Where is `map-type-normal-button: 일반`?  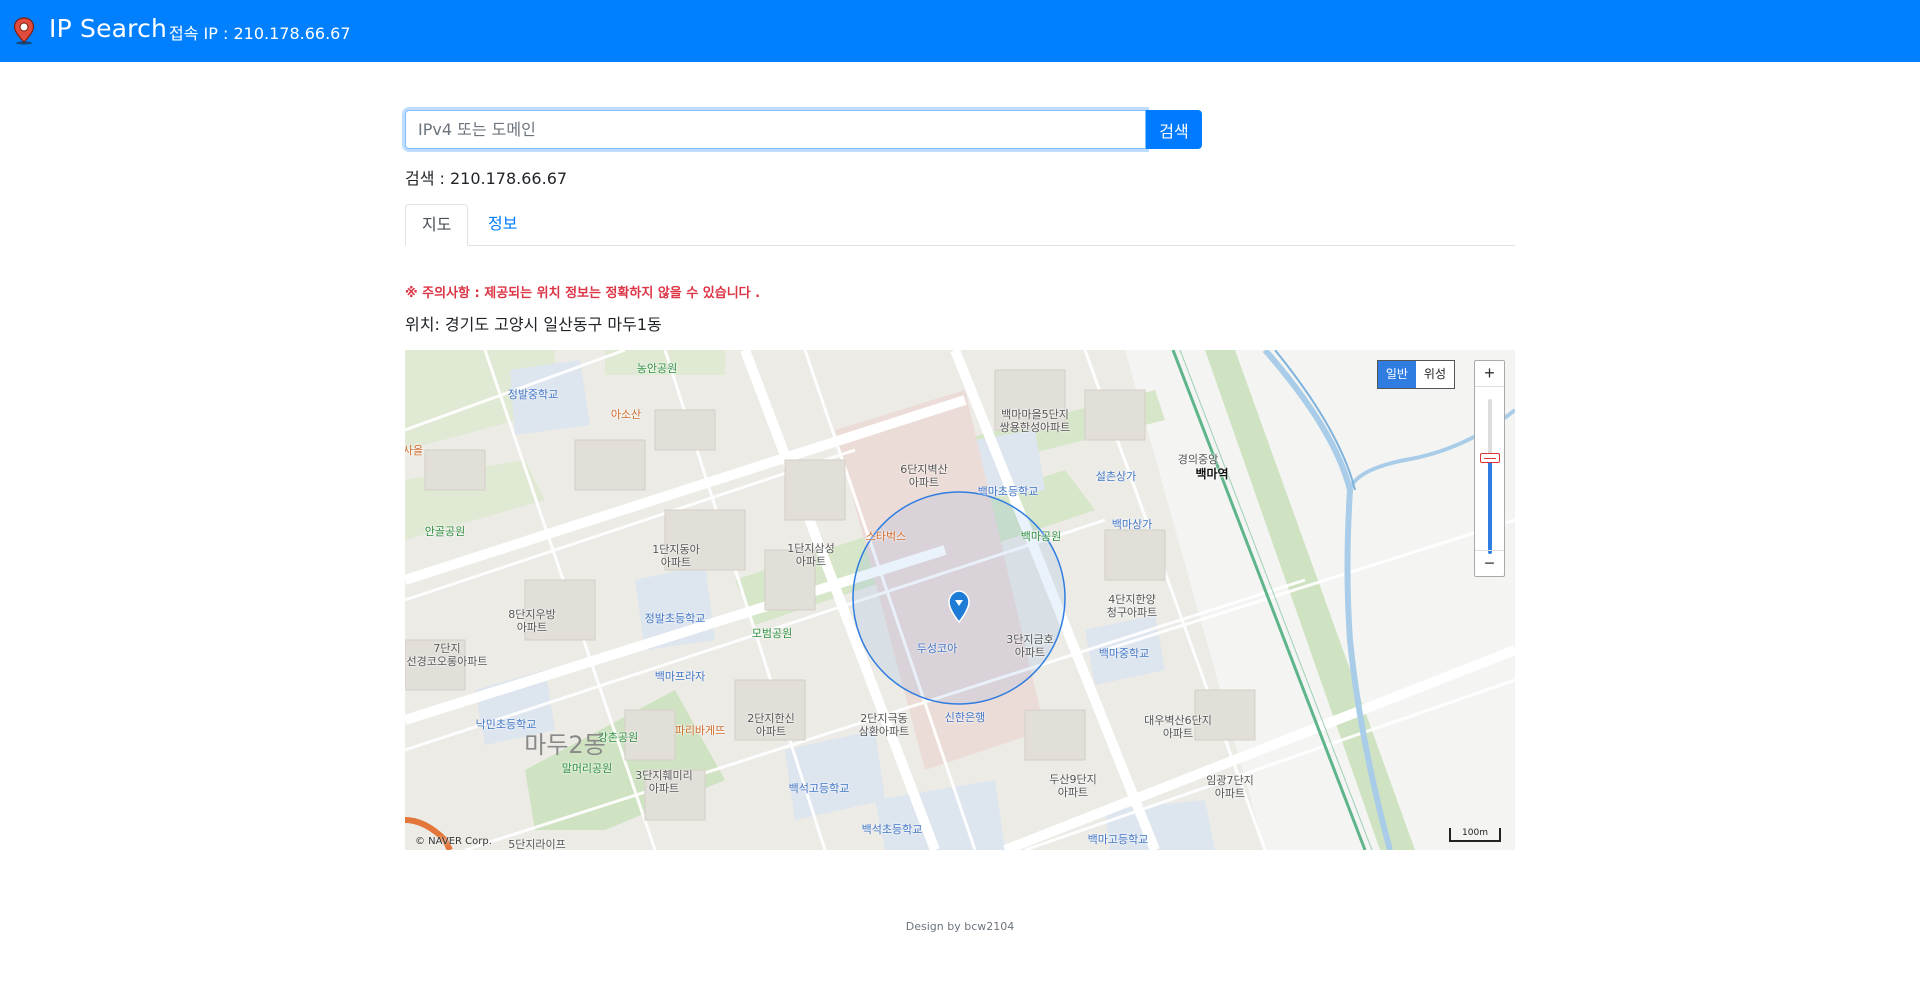 map-type-normal-button: 일반 is located at coordinates (1396, 374).